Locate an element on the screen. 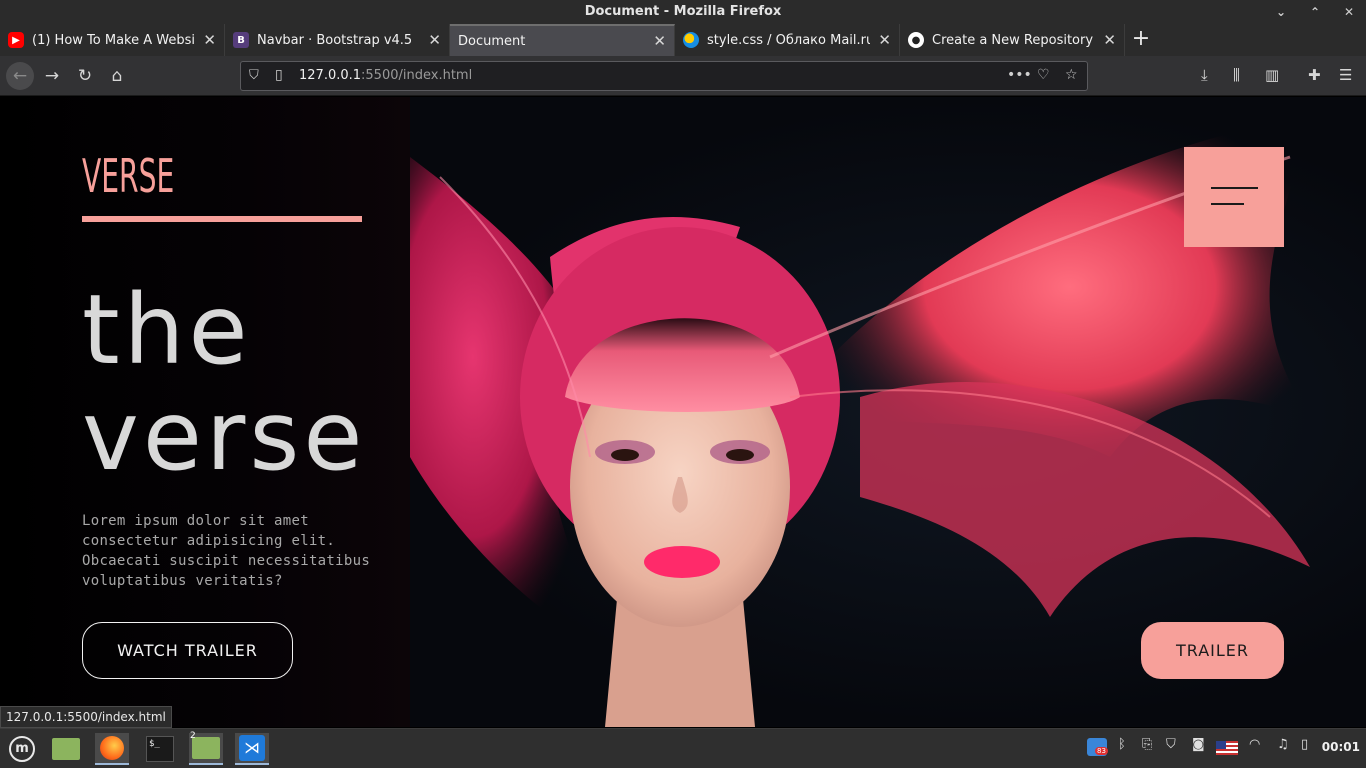 This screenshot has width=1366, height=768. window-controls: ⌄ ⌃ ✕ is located at coordinates (1315, 12).